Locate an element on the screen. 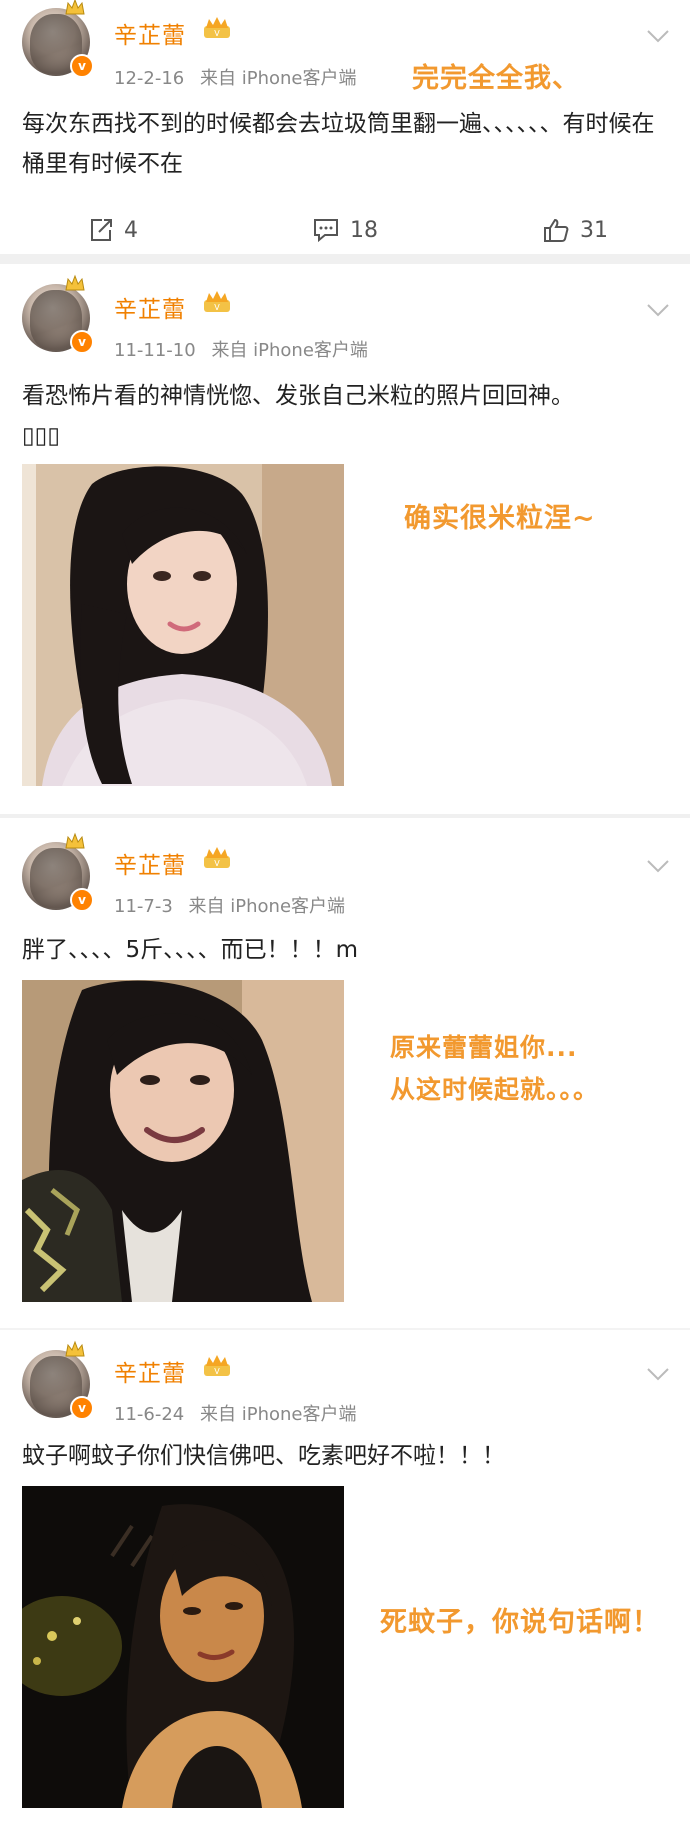 The width and height of the screenshot is (690, 1839). post-actions: 4 18 31 is located at coordinates (345, 230).